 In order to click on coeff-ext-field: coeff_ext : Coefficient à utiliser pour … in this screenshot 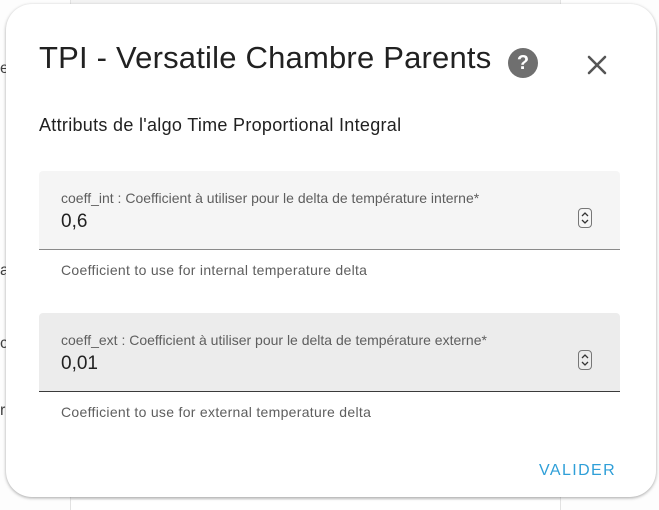, I will do `click(329, 352)`.